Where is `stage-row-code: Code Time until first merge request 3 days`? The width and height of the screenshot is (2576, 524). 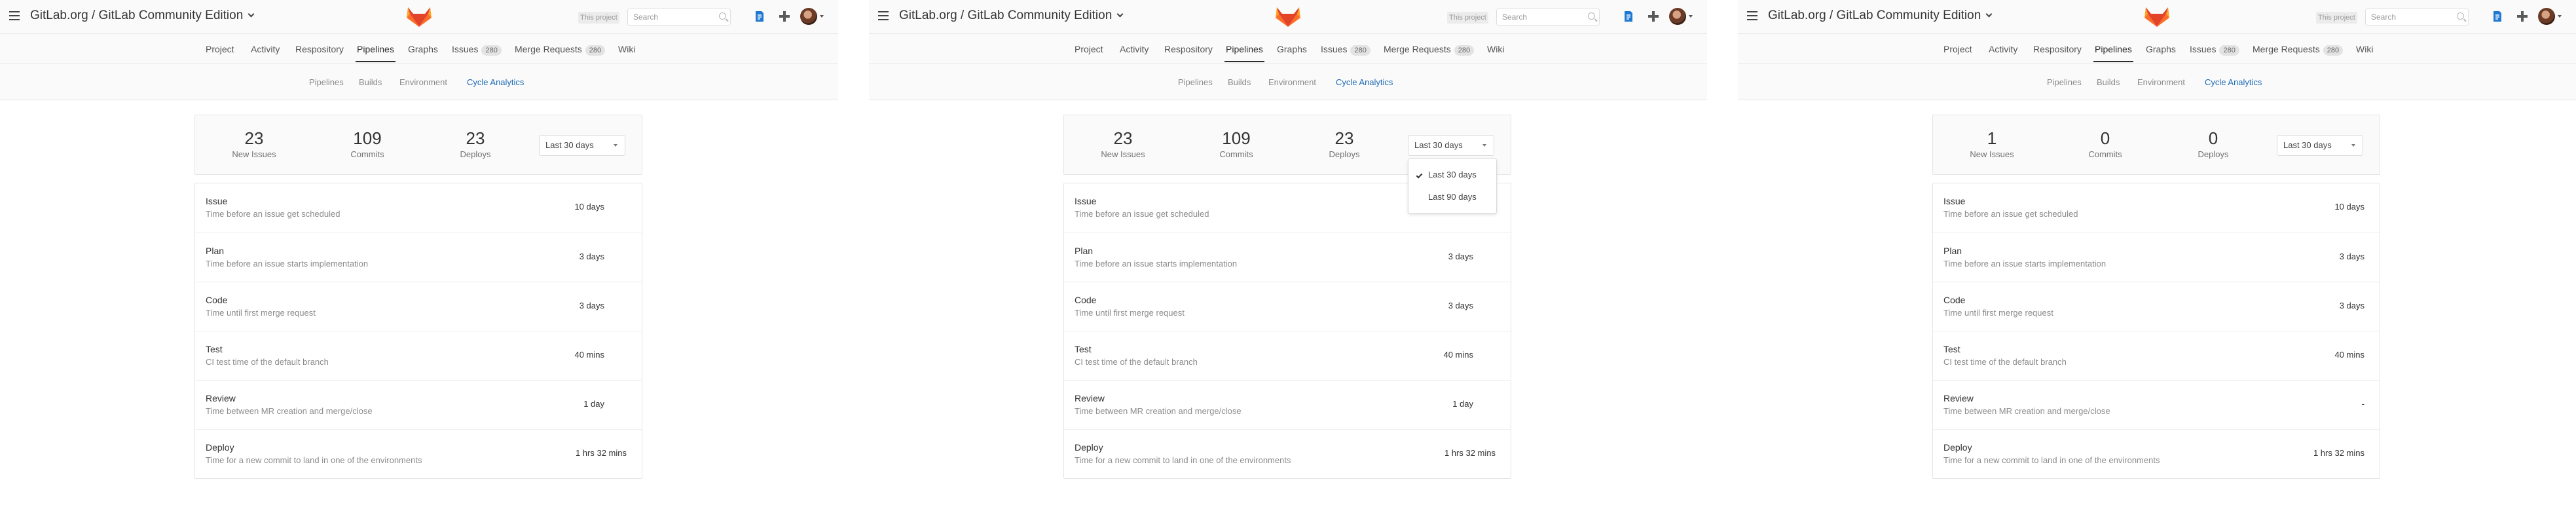 stage-row-code: Code Time until first merge request 3 days is located at coordinates (1287, 306).